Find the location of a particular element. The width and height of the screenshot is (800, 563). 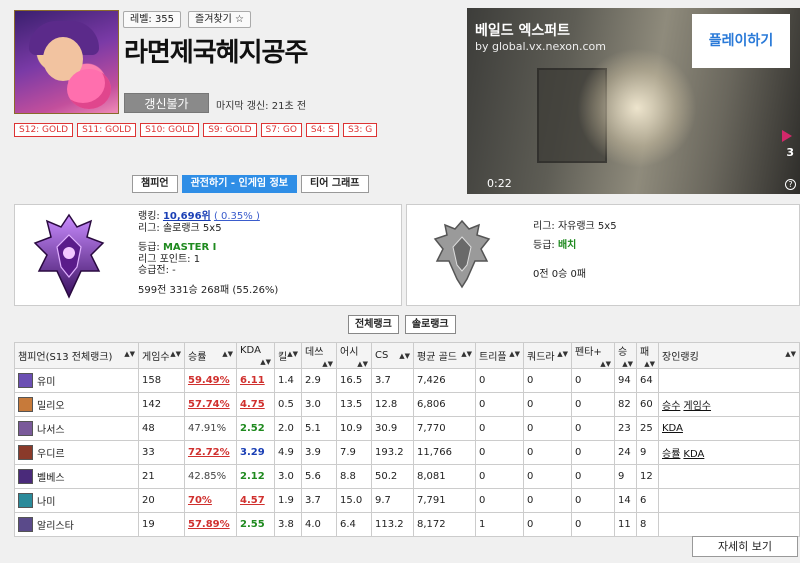

past-tier-badge: S12: GOLD is located at coordinates (44, 130).